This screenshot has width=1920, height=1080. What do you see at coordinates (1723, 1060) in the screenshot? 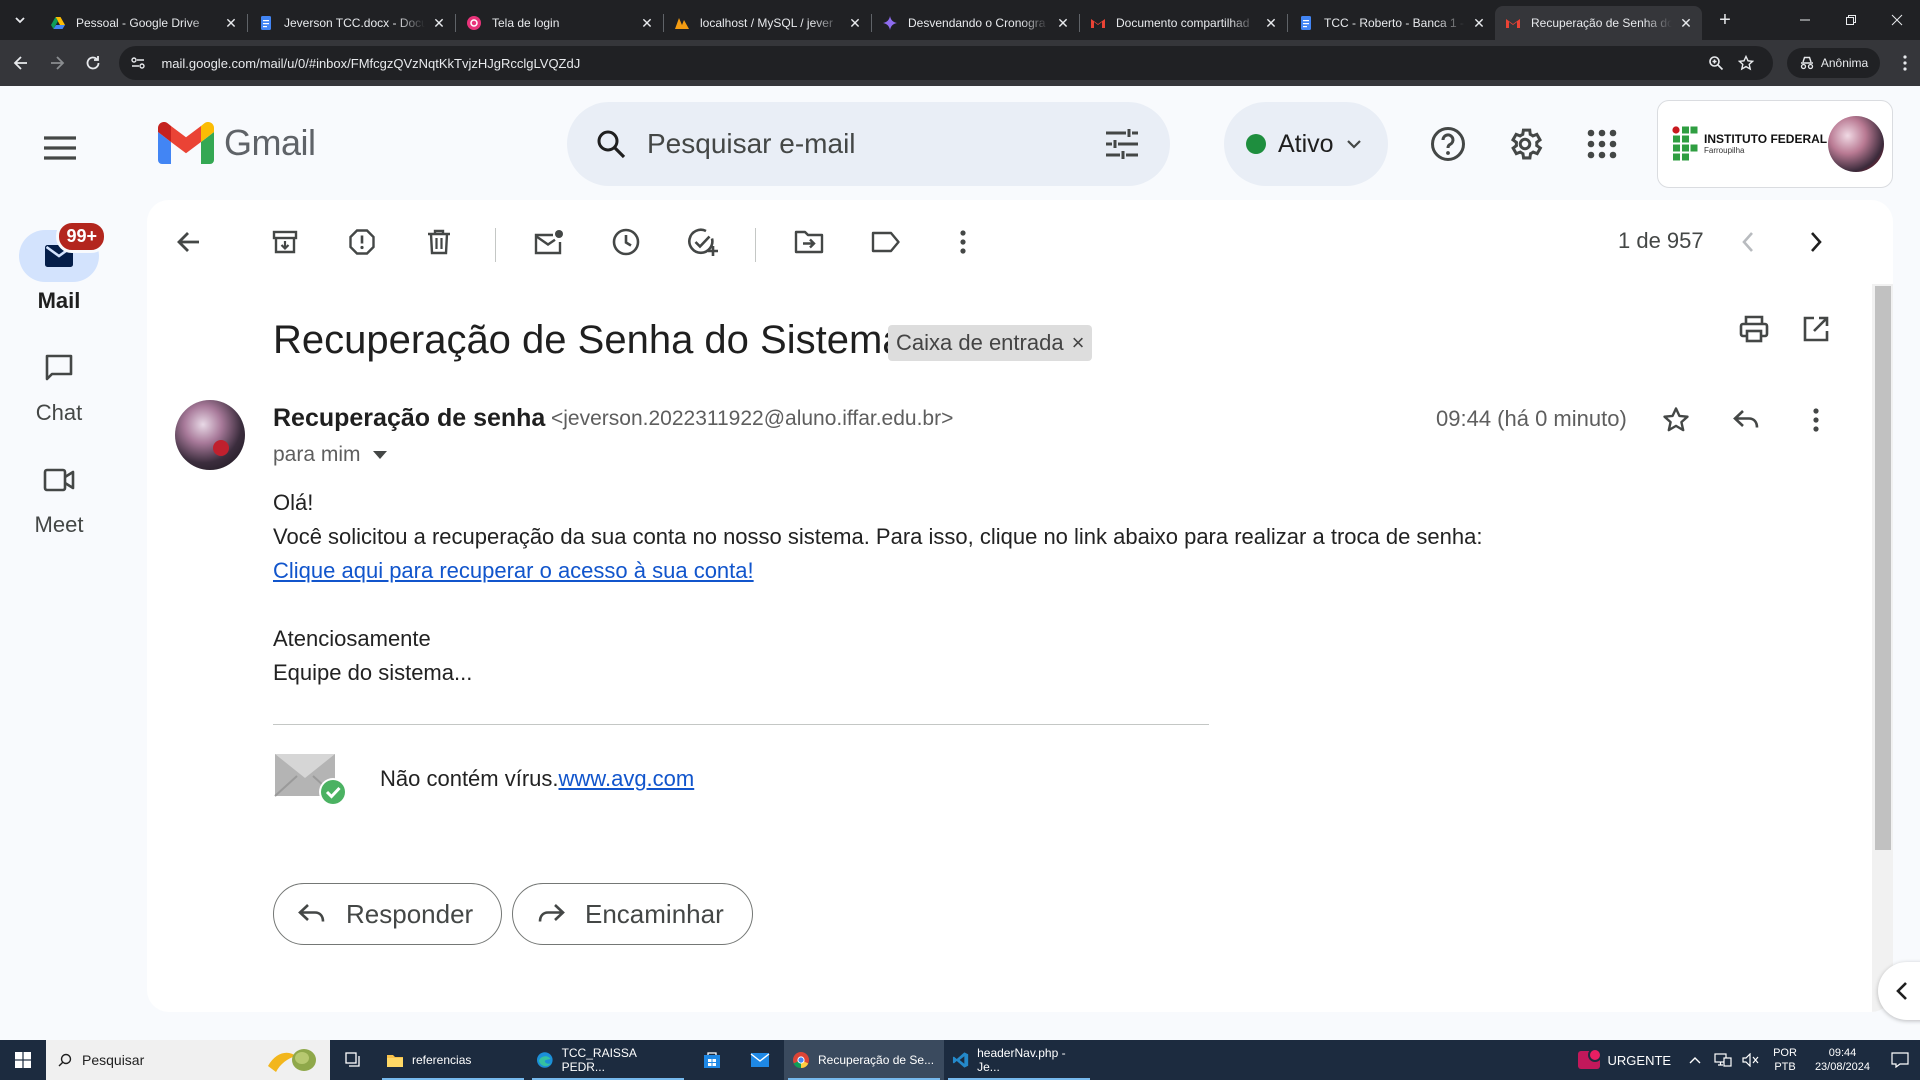
I see `network-button` at bounding box center [1723, 1060].